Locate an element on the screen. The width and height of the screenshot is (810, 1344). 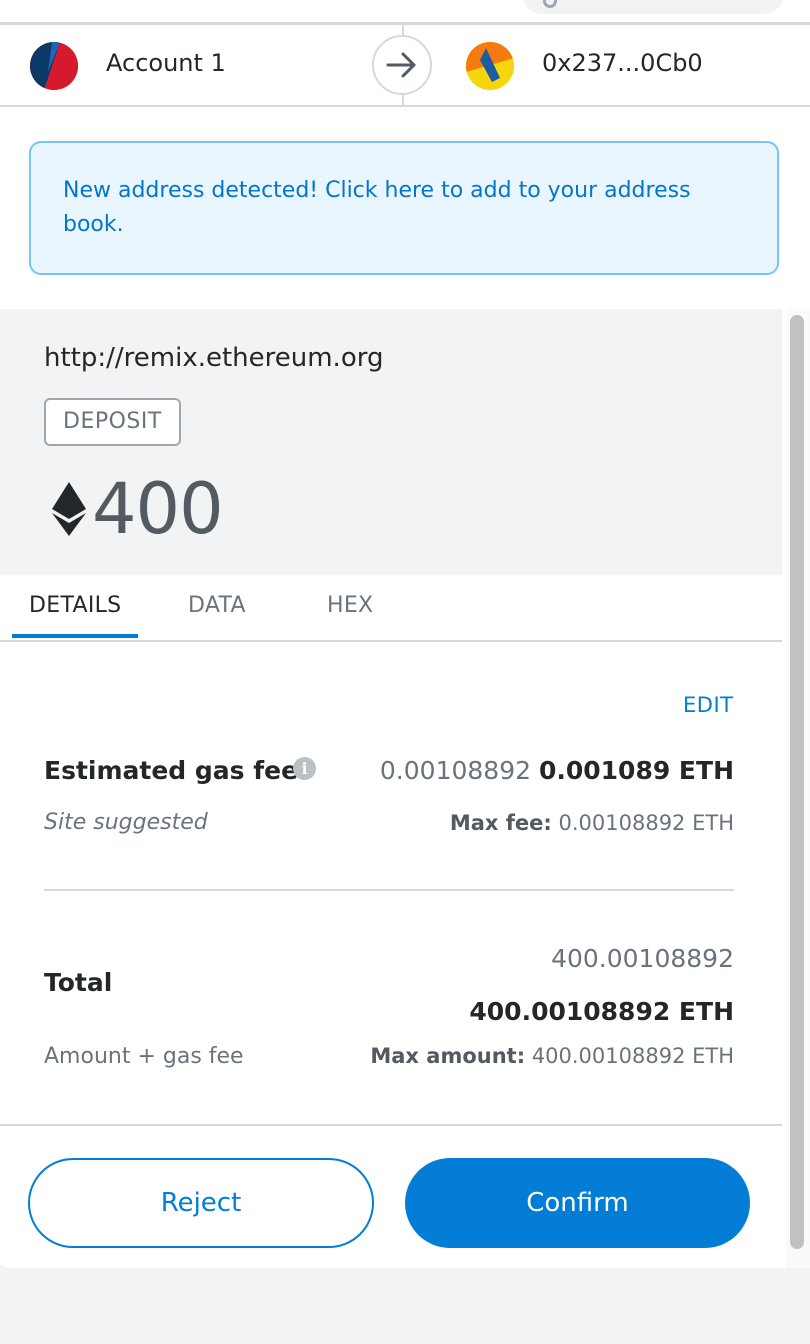
method-badge: DEPOSIT is located at coordinates (112, 422).